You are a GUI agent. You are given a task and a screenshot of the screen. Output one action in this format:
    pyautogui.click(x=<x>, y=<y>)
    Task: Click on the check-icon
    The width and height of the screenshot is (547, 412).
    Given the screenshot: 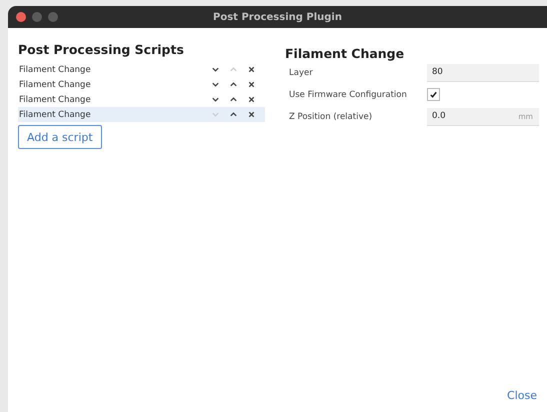 What is the action you would take?
    pyautogui.click(x=433, y=94)
    